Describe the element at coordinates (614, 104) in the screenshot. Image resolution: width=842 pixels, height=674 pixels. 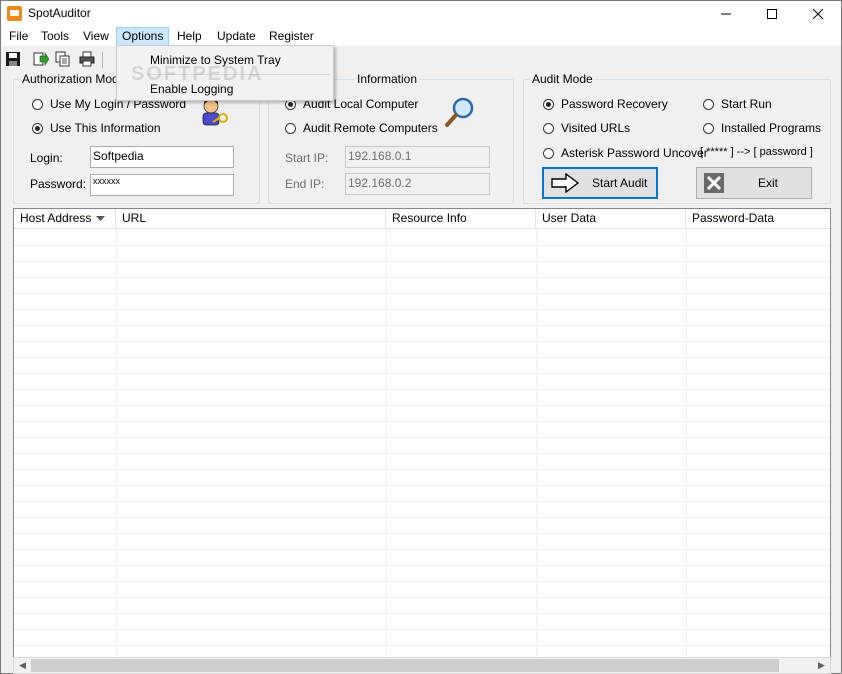
I see `password-recovery-label: Password Recovery` at that location.